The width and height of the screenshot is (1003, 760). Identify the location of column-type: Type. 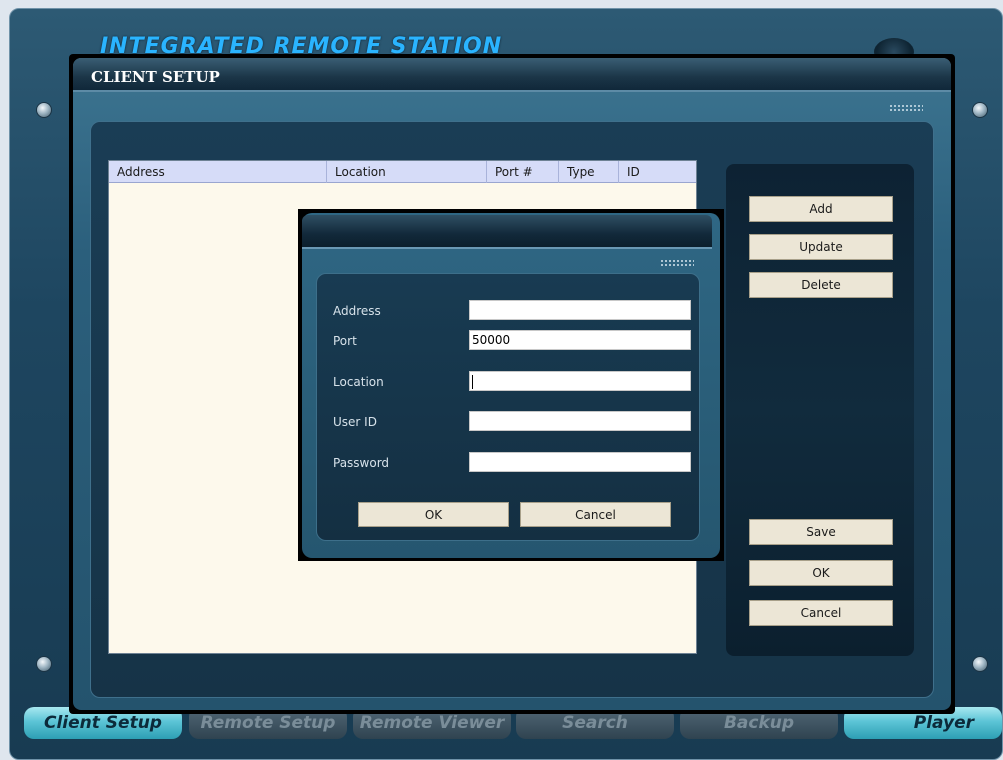
(589, 172).